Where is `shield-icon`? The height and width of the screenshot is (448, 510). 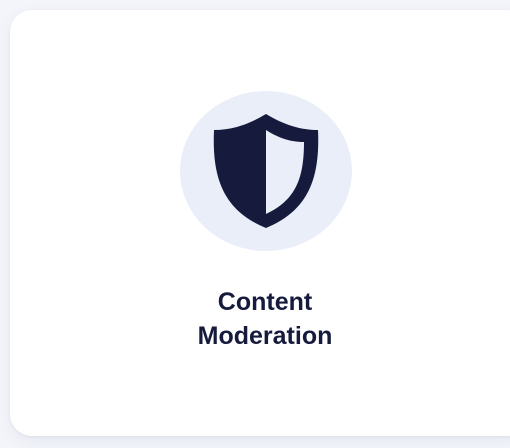
shield-icon is located at coordinates (266, 171).